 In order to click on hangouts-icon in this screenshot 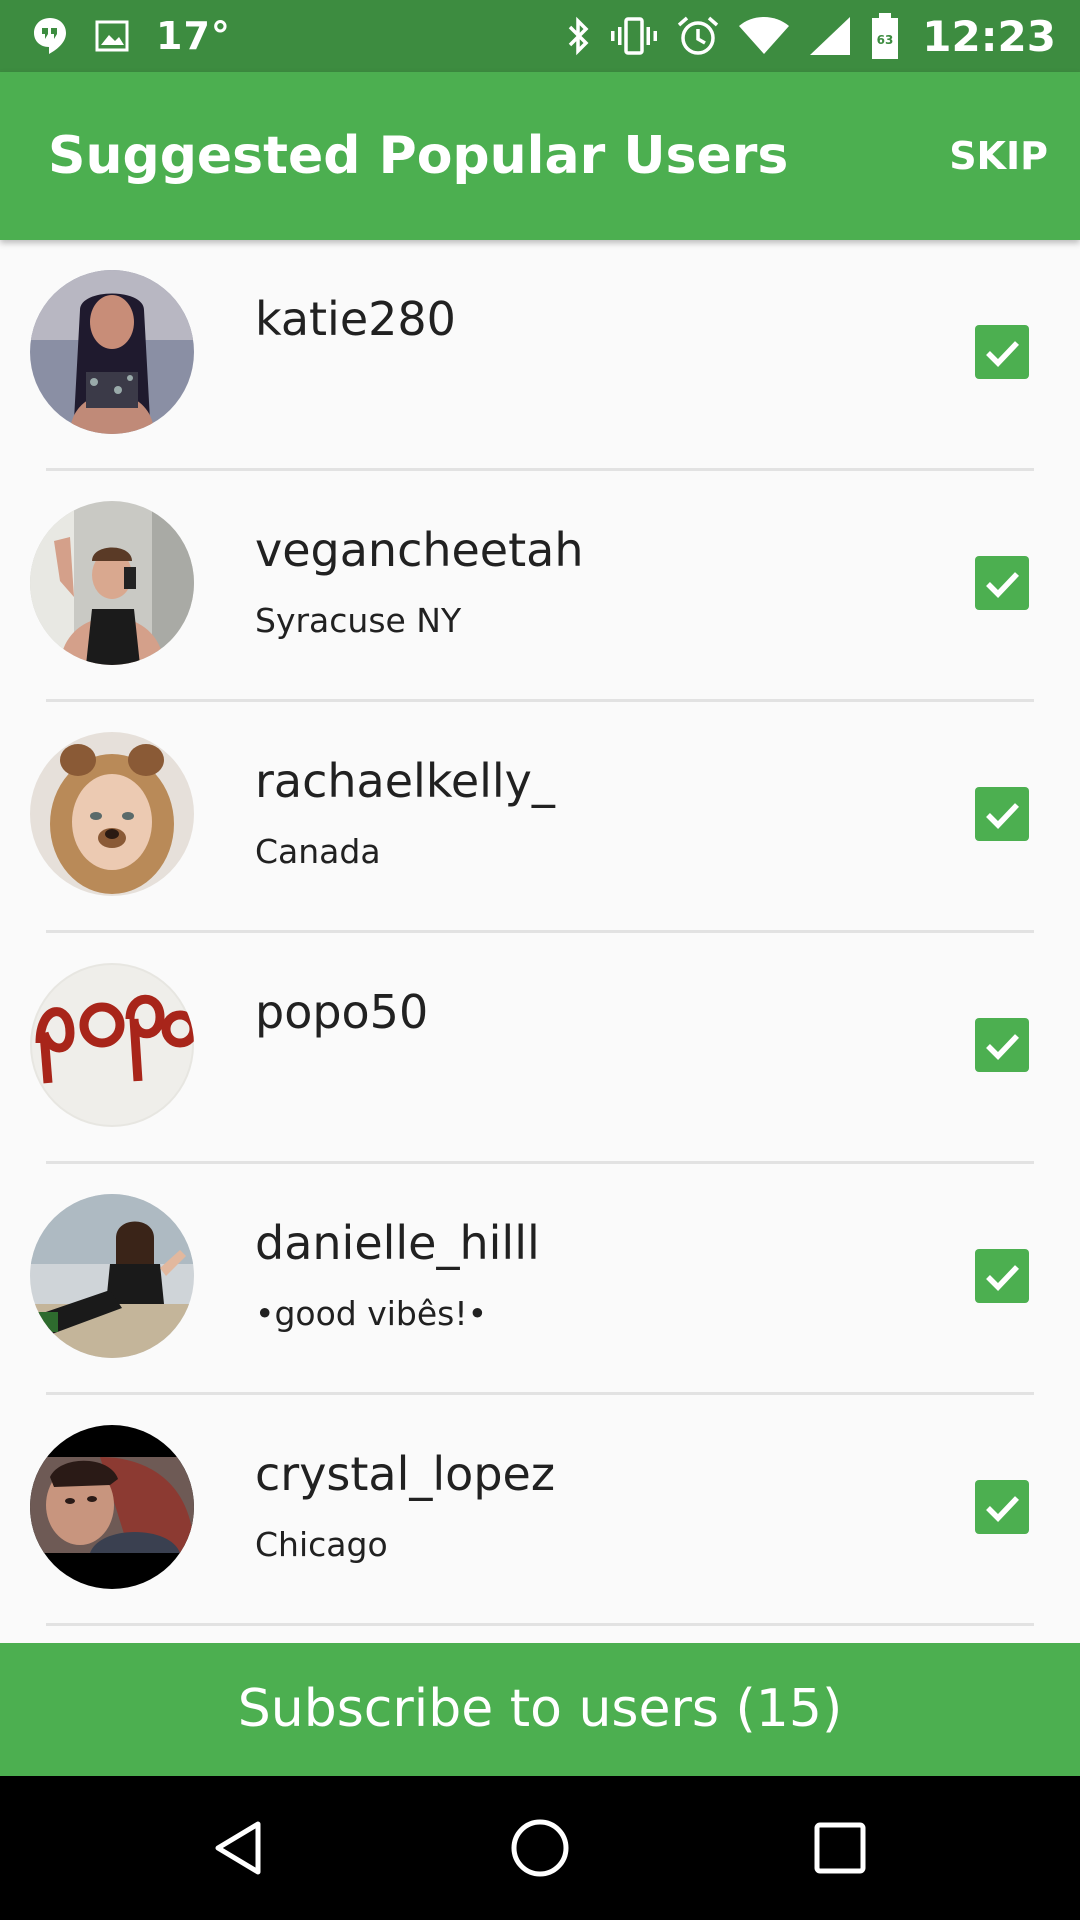, I will do `click(50, 36)`.